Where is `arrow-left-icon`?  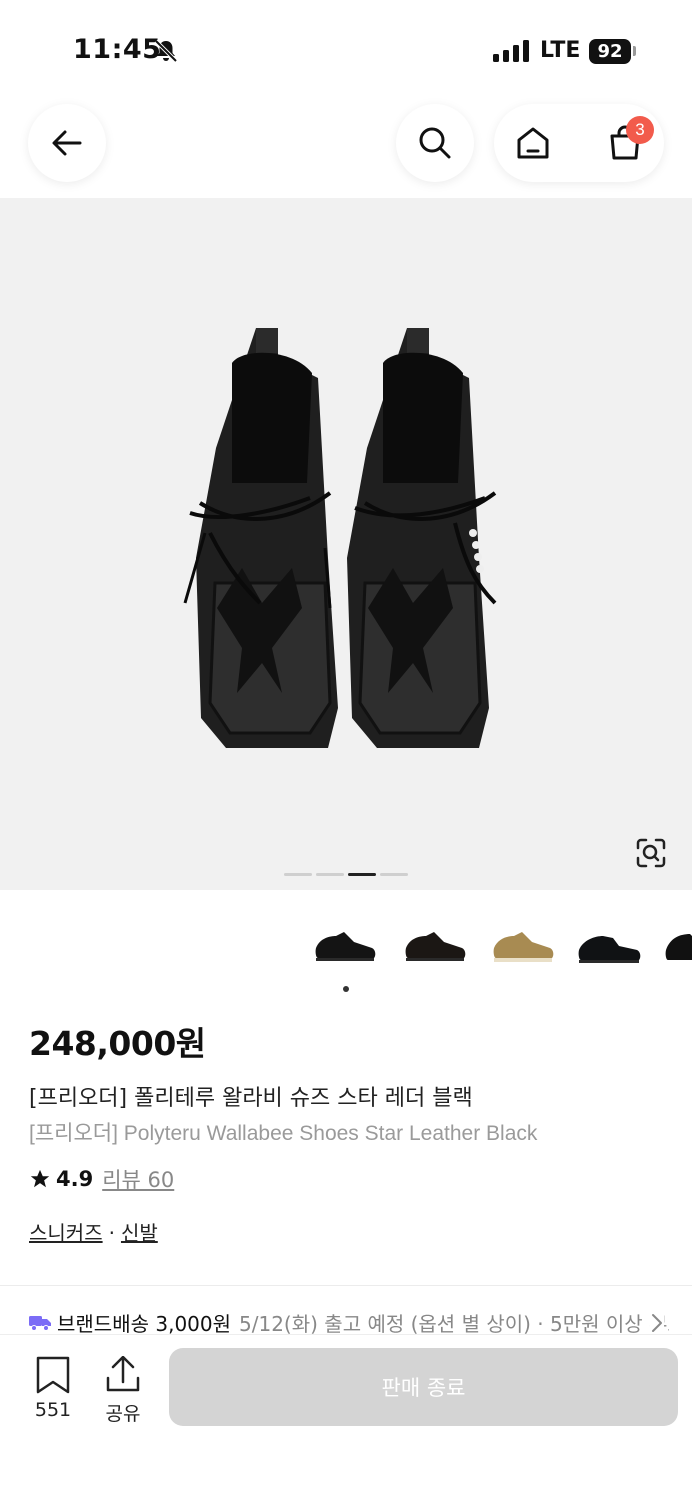
arrow-left-icon is located at coordinates (67, 143).